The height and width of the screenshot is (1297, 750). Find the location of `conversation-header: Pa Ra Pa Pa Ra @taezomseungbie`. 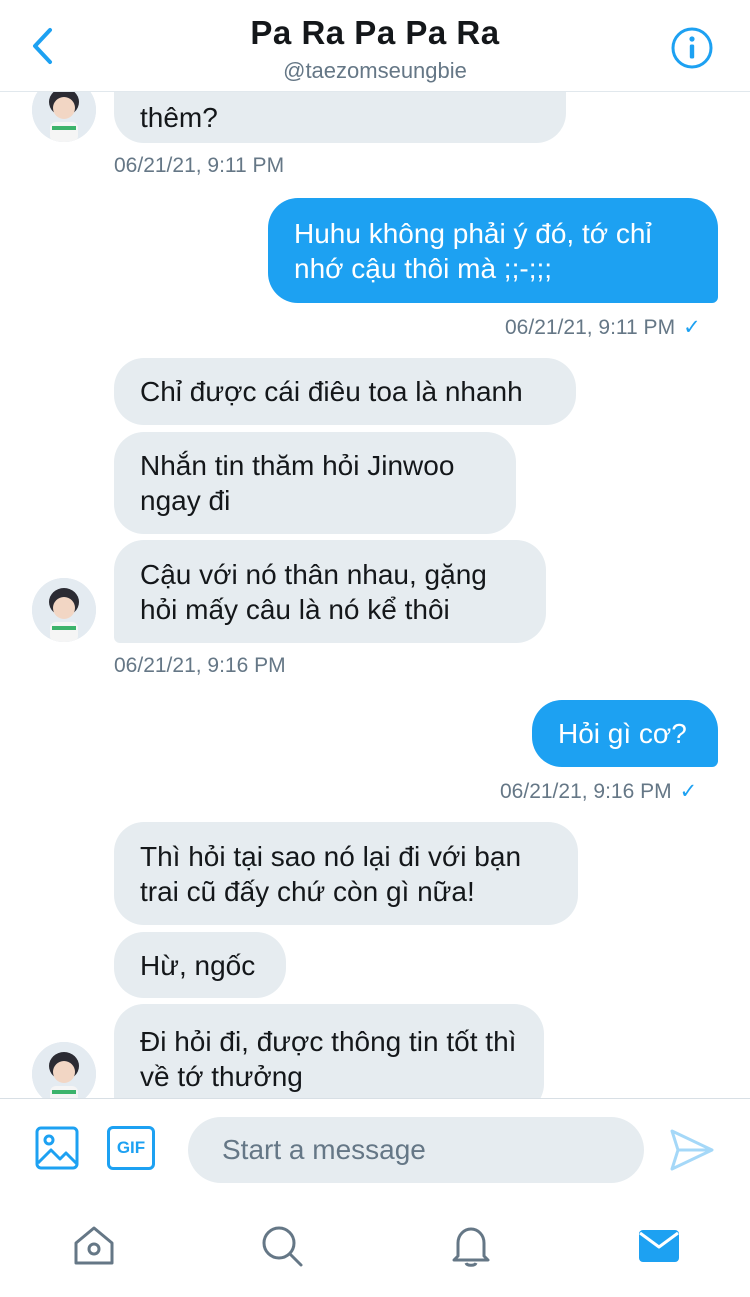

conversation-header: Pa Ra Pa Pa Ra @taezomseungbie is located at coordinates (375, 46).